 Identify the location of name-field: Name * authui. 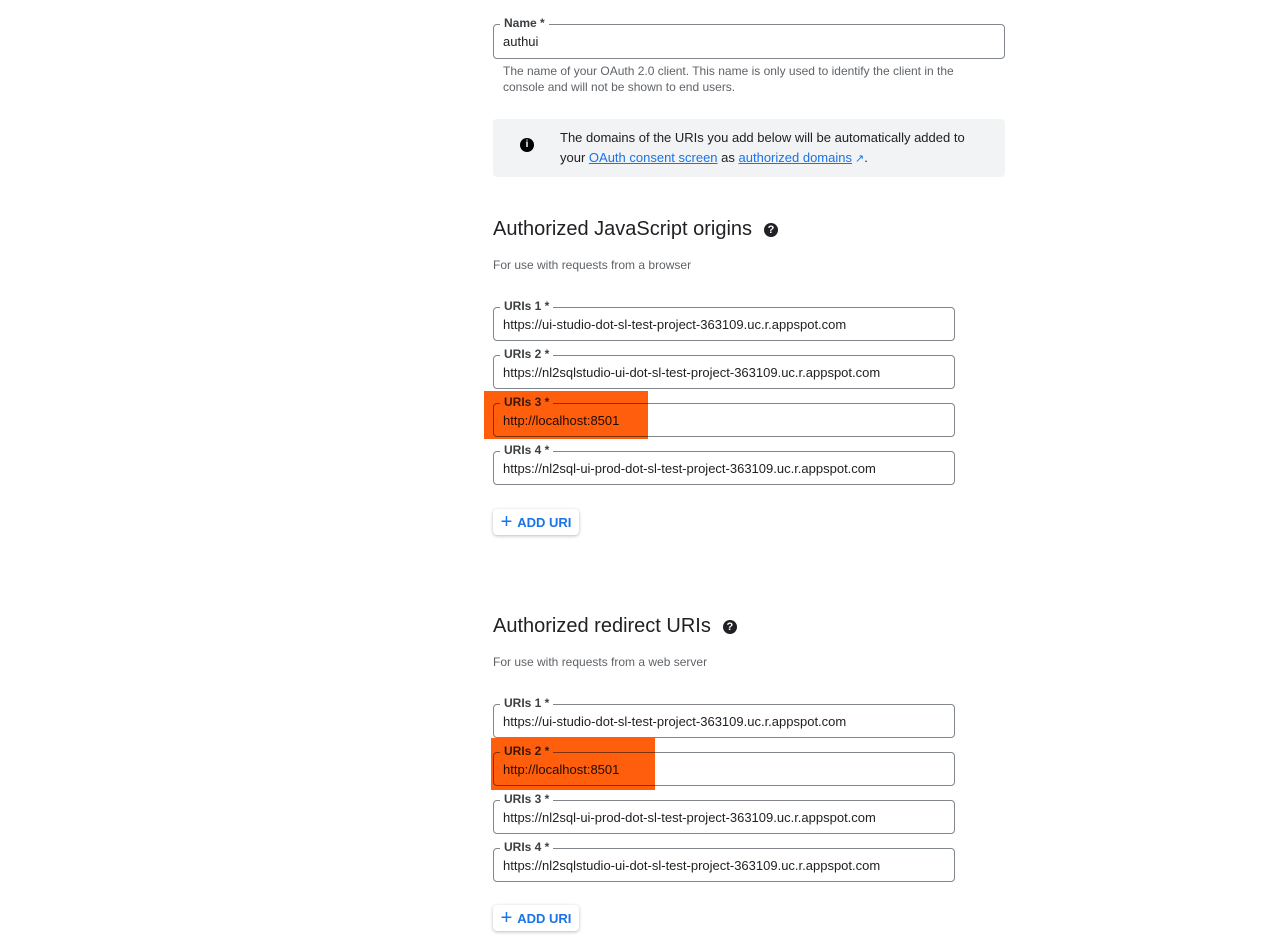
(749, 37).